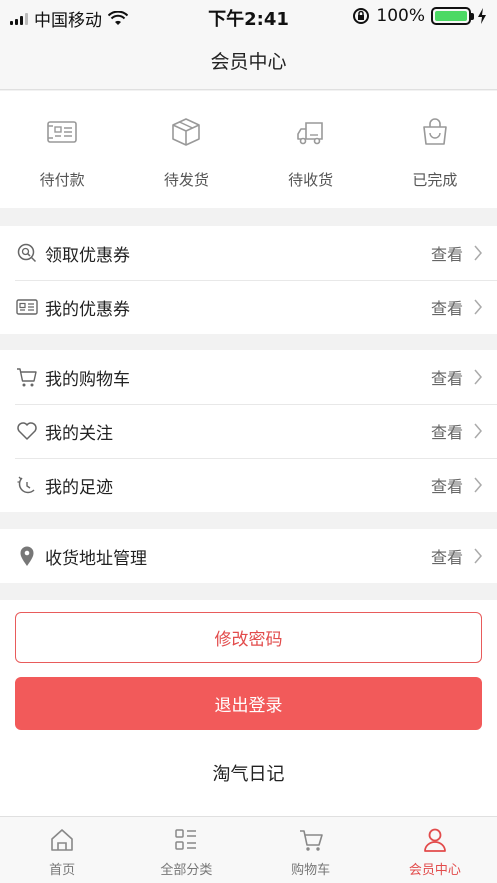 The height and width of the screenshot is (883, 497). Describe the element at coordinates (87, 255) in the screenshot. I see `menu-label: 领取优惠券` at that location.